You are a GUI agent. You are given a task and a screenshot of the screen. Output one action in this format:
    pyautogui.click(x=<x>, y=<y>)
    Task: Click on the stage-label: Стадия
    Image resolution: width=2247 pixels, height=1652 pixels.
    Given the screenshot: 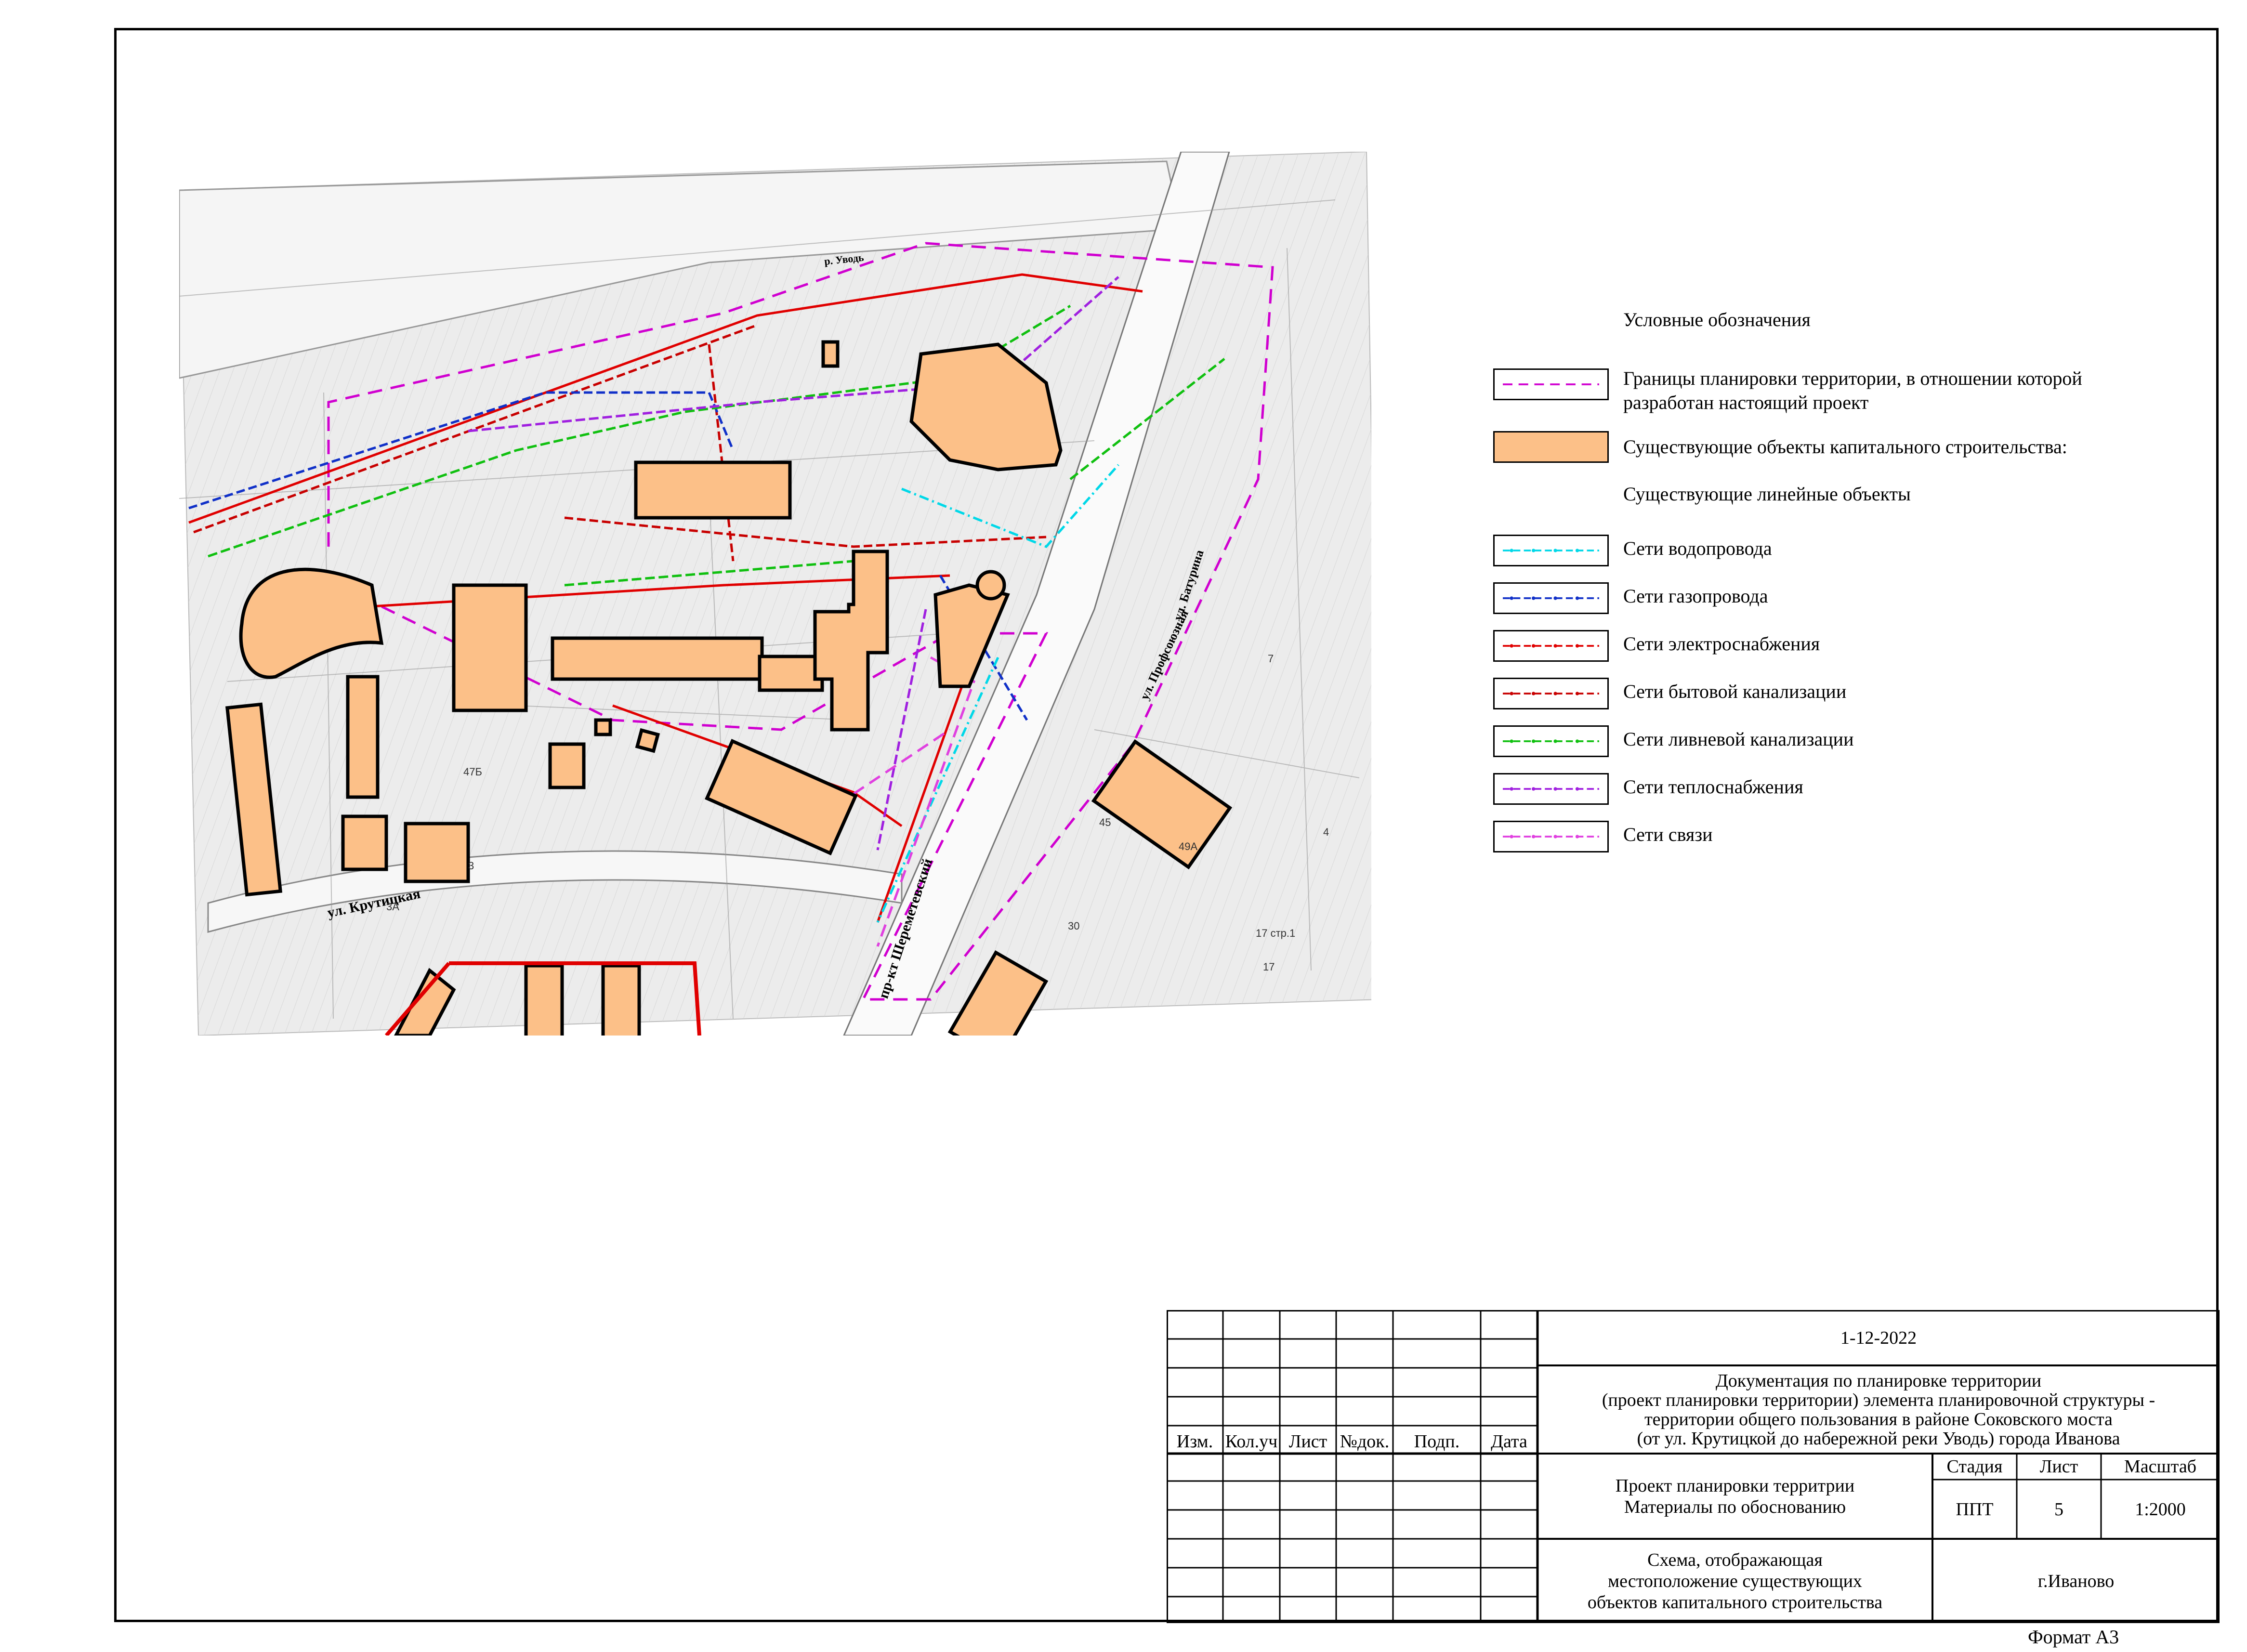 What is the action you would take?
    pyautogui.click(x=1974, y=1466)
    